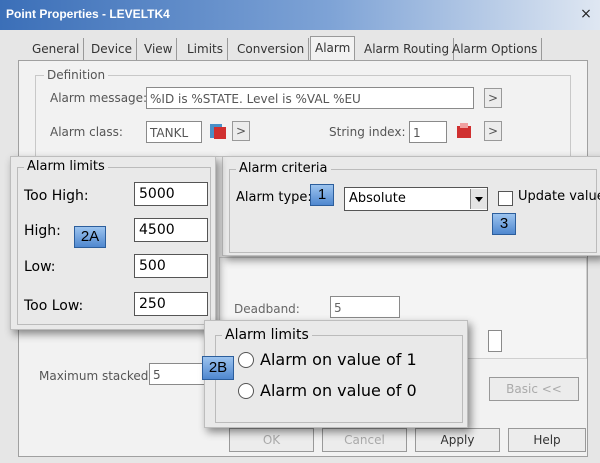 The image size is (600, 463). I want to click on callout-3: 3, so click(504, 224).